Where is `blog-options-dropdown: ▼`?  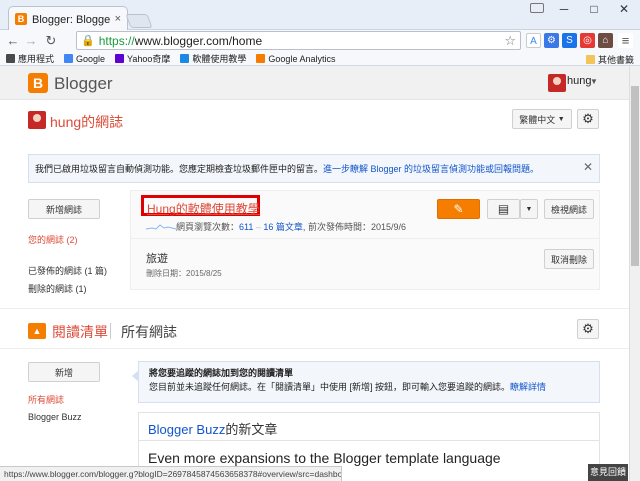
blog-options-dropdown: ▼ is located at coordinates (529, 209).